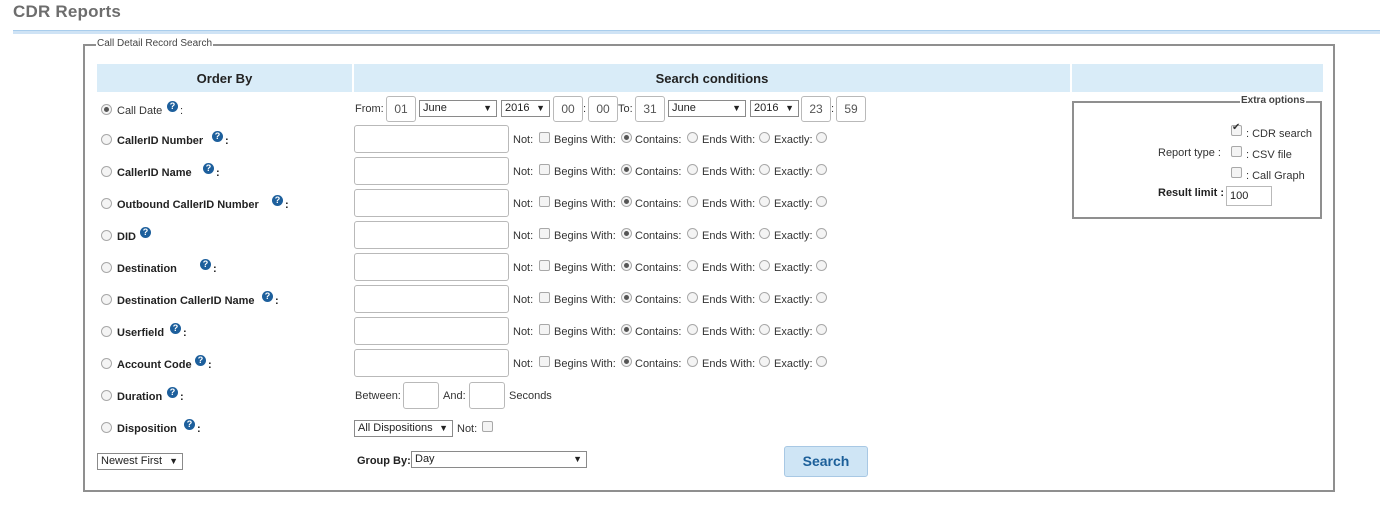 The height and width of the screenshot is (514, 1391). Describe the element at coordinates (650, 109) in the screenshot. I see `to-day-input: 31` at that location.